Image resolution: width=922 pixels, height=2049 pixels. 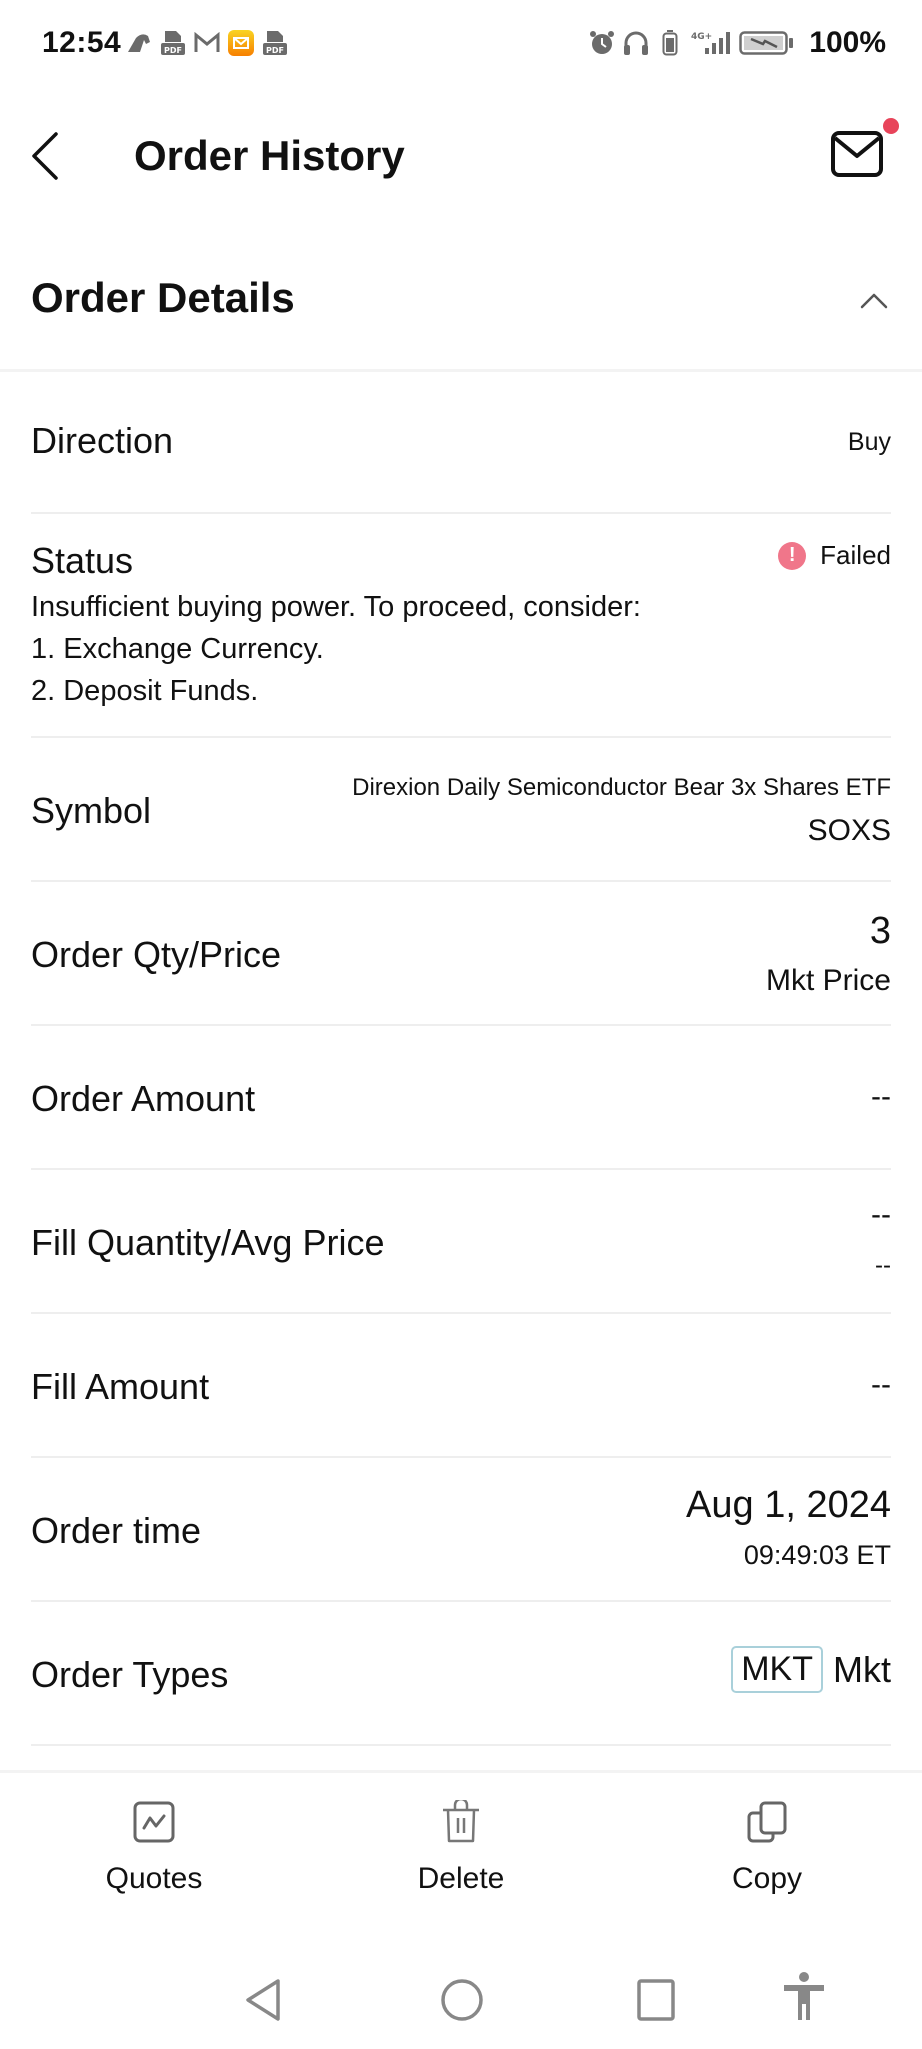 I want to click on status-label: Status, so click(x=82, y=560).